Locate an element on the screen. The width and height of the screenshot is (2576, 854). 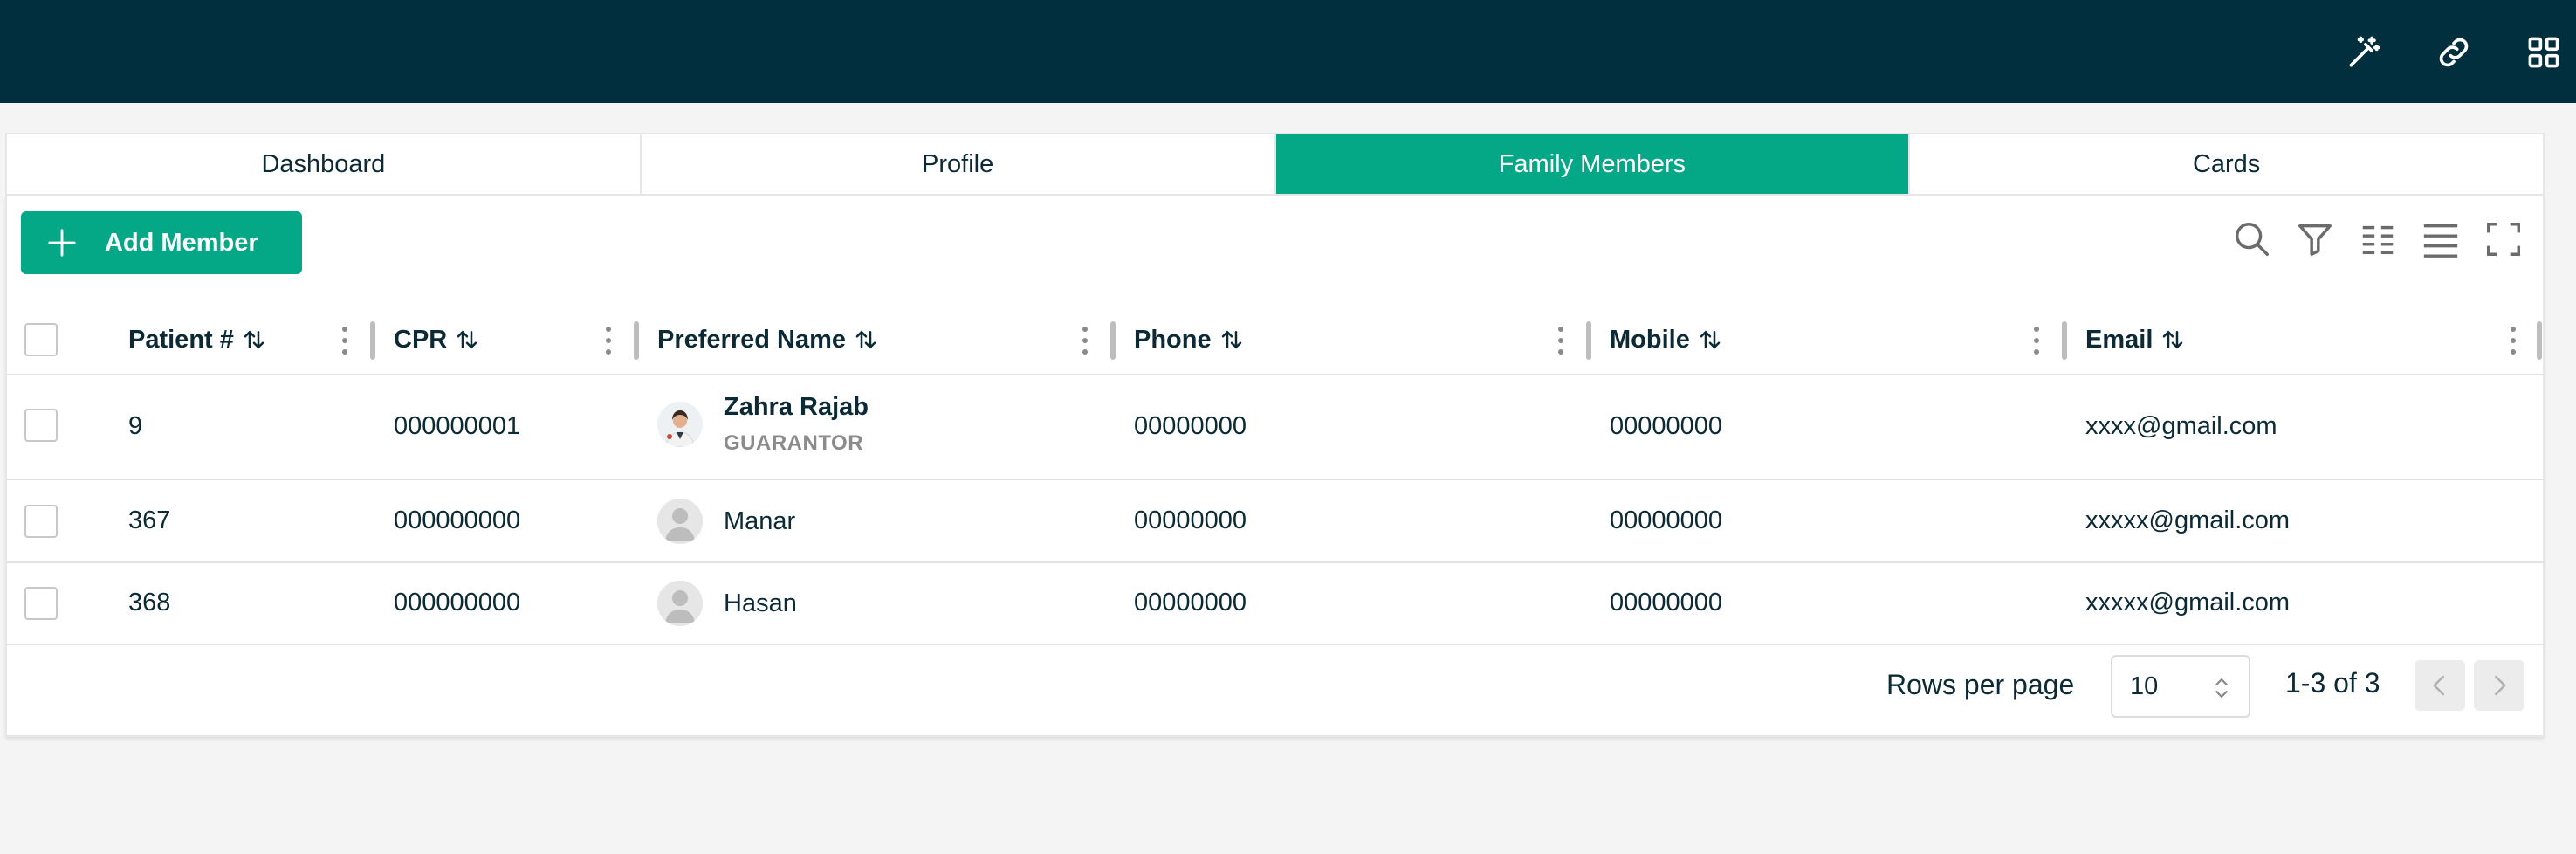
rows-per-page-select: 10 is located at coordinates (2180, 686).